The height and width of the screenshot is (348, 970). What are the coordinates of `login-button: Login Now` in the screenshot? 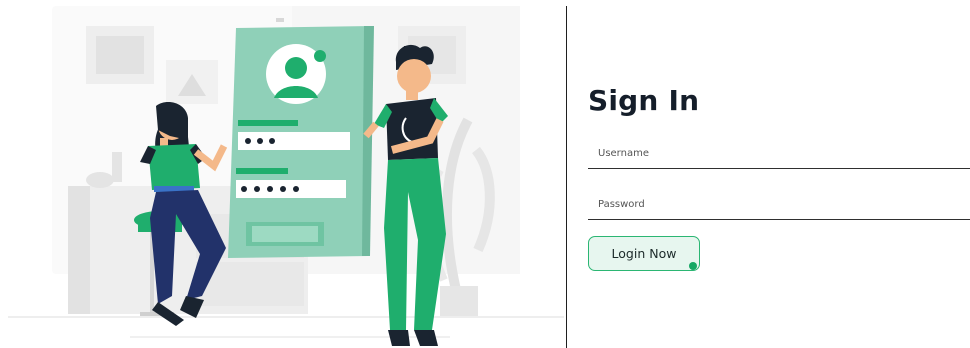 It's located at (644, 253).